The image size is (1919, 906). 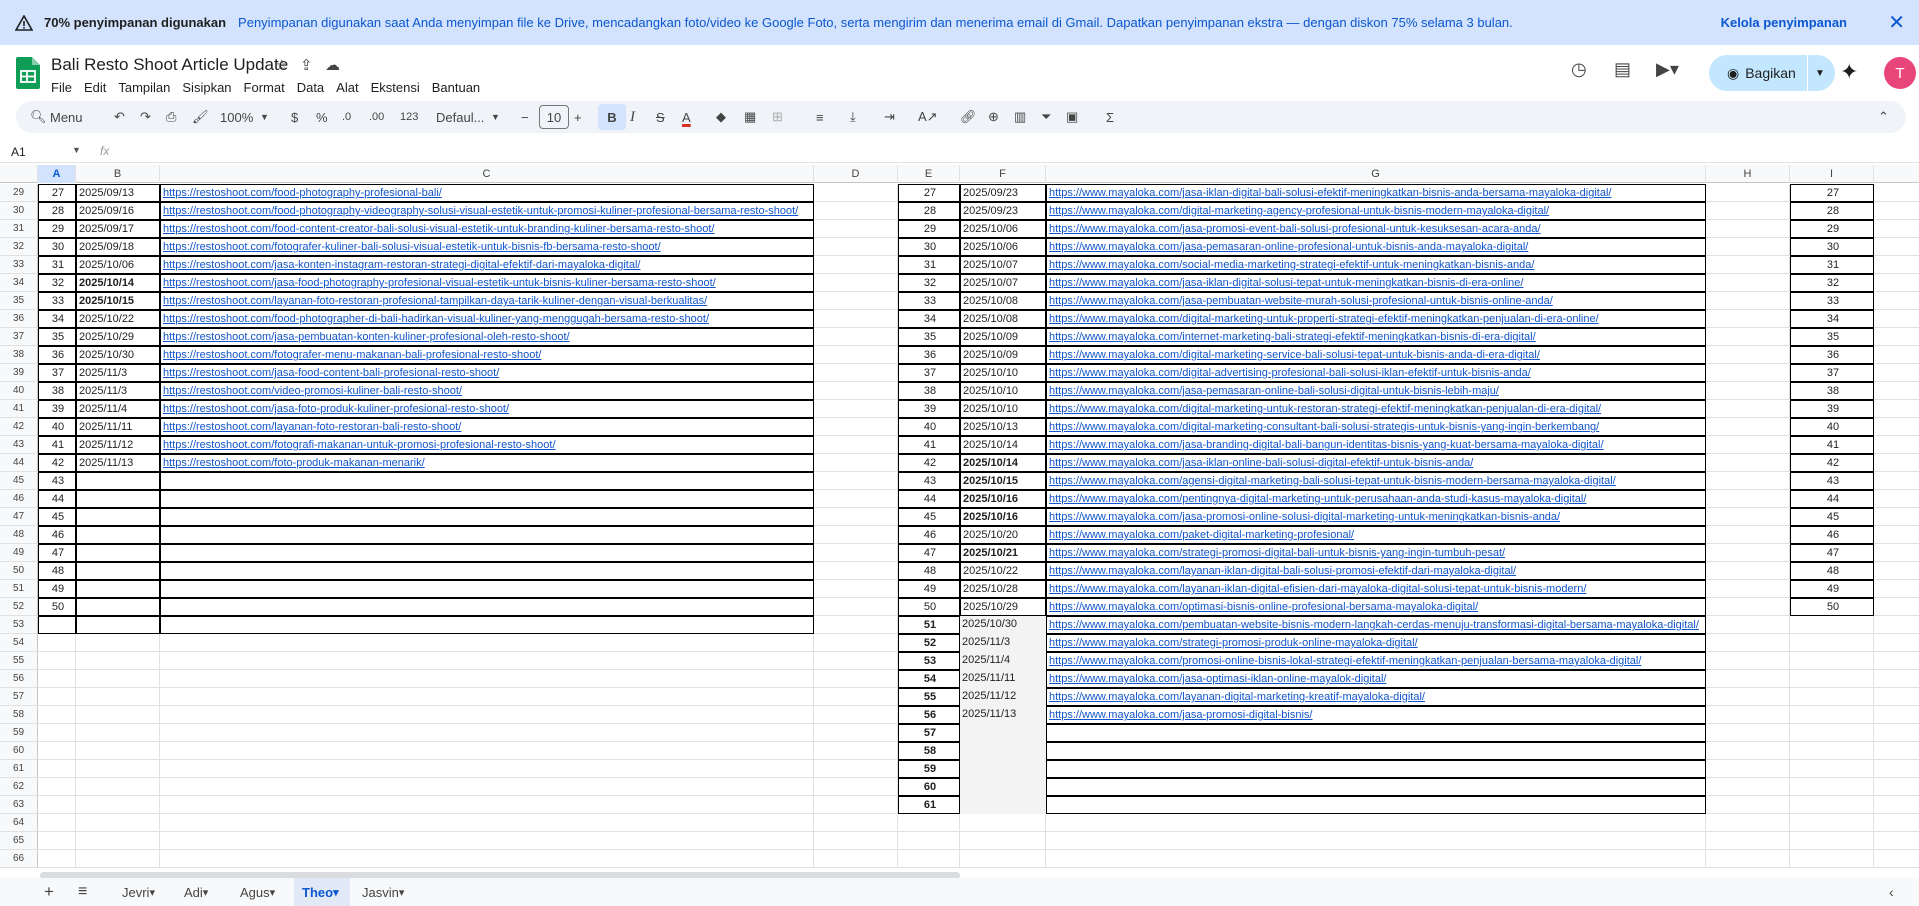 I want to click on row-header: 56, so click(x=19, y=679).